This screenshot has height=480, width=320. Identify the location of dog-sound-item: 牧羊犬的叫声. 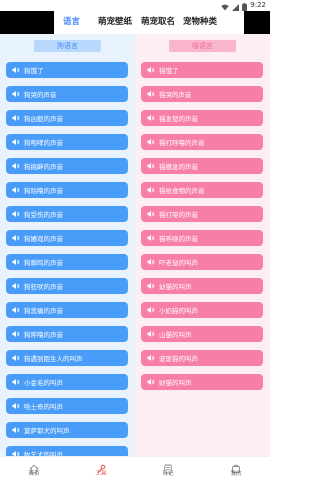
(67, 451).